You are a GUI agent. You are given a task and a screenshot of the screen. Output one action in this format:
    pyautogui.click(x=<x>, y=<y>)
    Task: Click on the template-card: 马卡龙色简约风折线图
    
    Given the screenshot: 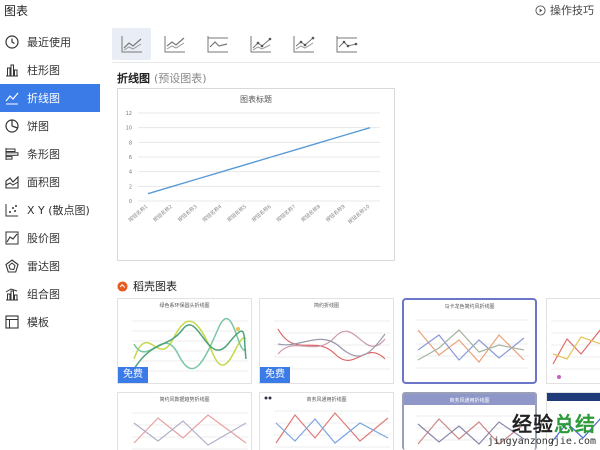 What is the action you would take?
    pyautogui.click(x=469, y=341)
    